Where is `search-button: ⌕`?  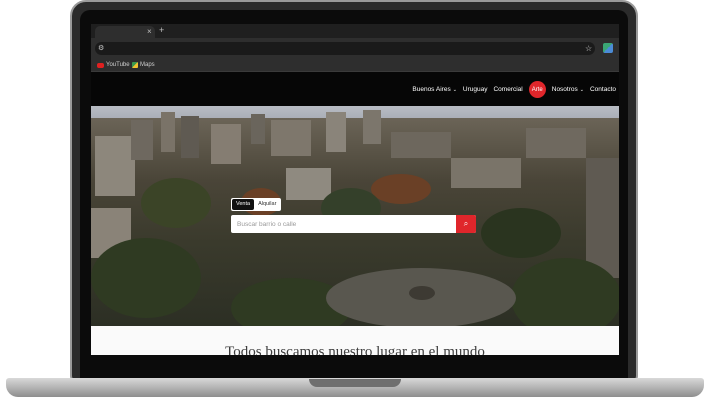 search-button: ⌕ is located at coordinates (466, 224).